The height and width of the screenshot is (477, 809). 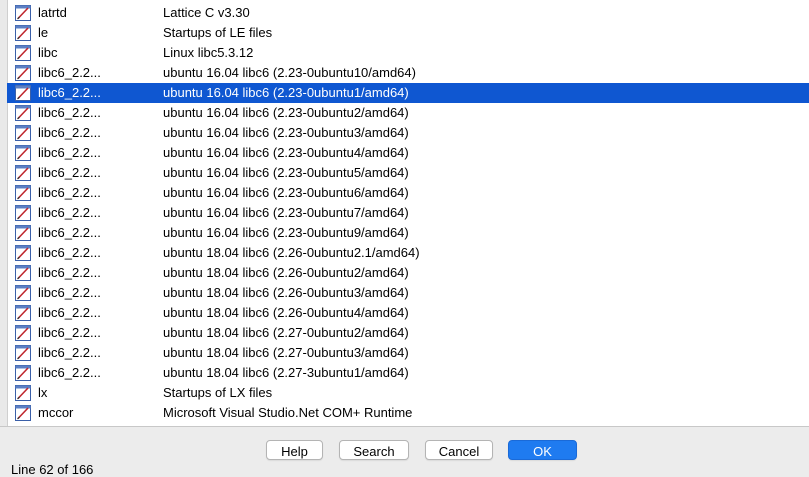 I want to click on item-name: libc, so click(x=48, y=52).